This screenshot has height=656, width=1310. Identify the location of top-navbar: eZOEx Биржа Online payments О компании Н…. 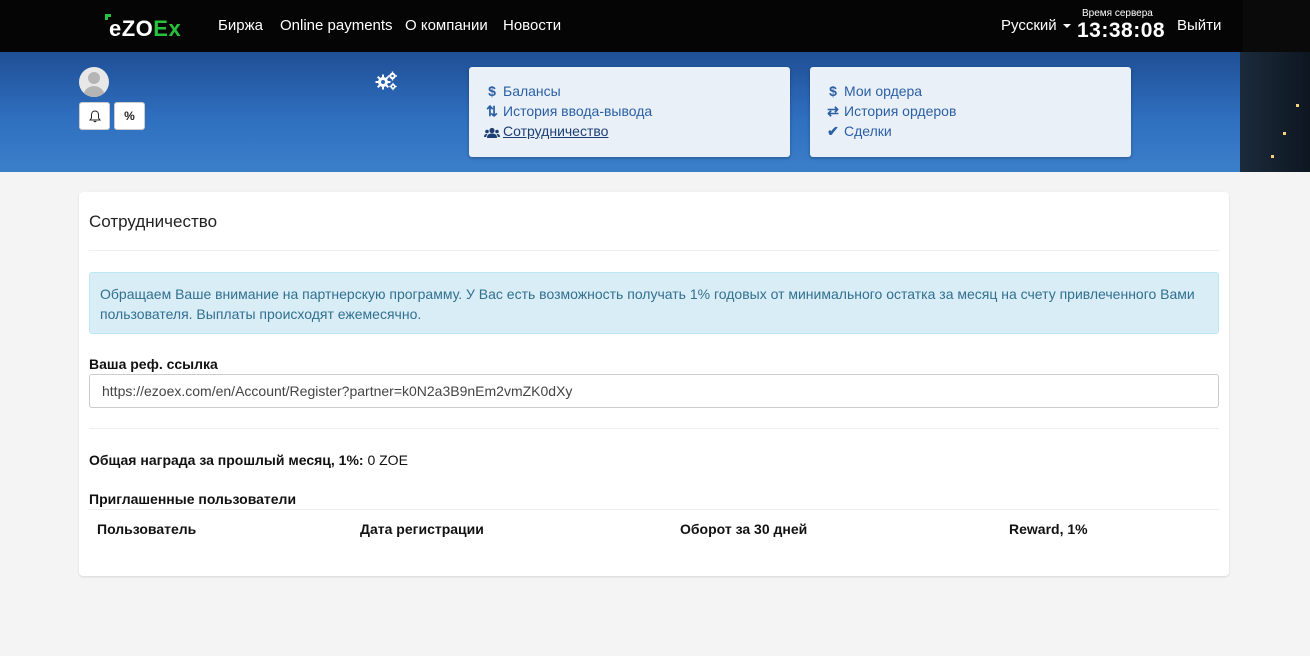
(655, 26).